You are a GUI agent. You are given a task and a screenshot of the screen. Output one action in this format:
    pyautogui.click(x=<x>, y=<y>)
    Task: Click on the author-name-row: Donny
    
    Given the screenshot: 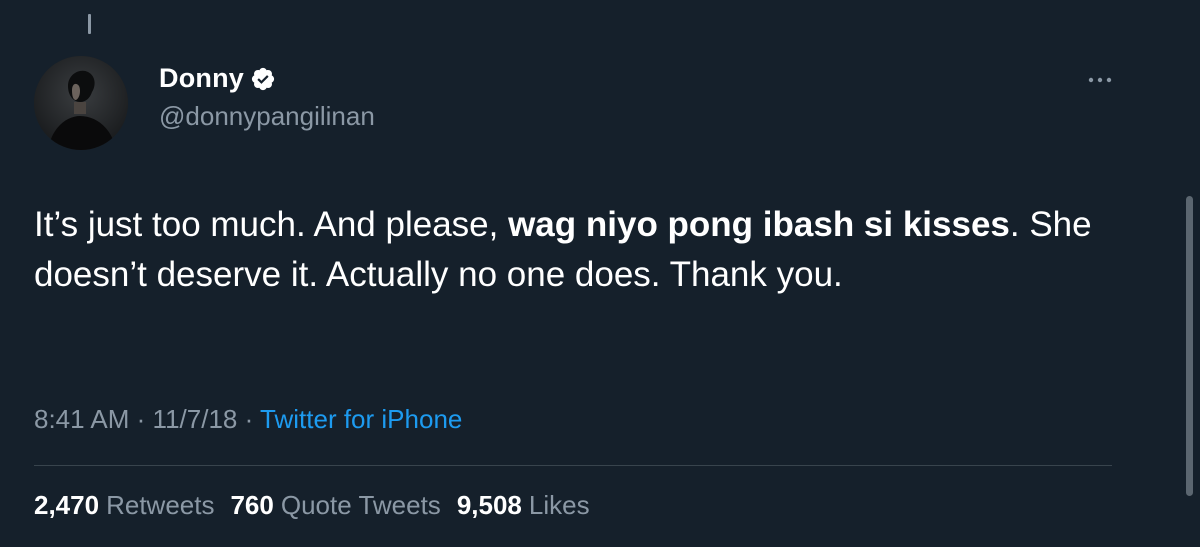 What is the action you would take?
    pyautogui.click(x=217, y=78)
    